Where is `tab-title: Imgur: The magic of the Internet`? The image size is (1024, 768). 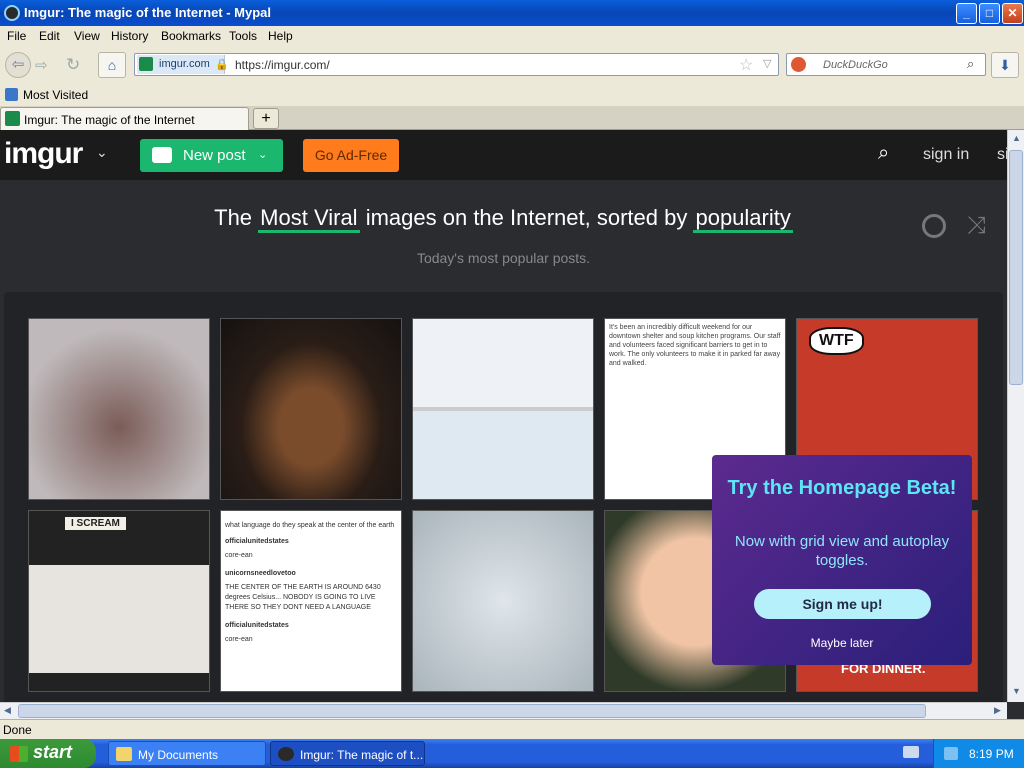
tab-title: Imgur: The magic of the Internet is located at coordinates (109, 120).